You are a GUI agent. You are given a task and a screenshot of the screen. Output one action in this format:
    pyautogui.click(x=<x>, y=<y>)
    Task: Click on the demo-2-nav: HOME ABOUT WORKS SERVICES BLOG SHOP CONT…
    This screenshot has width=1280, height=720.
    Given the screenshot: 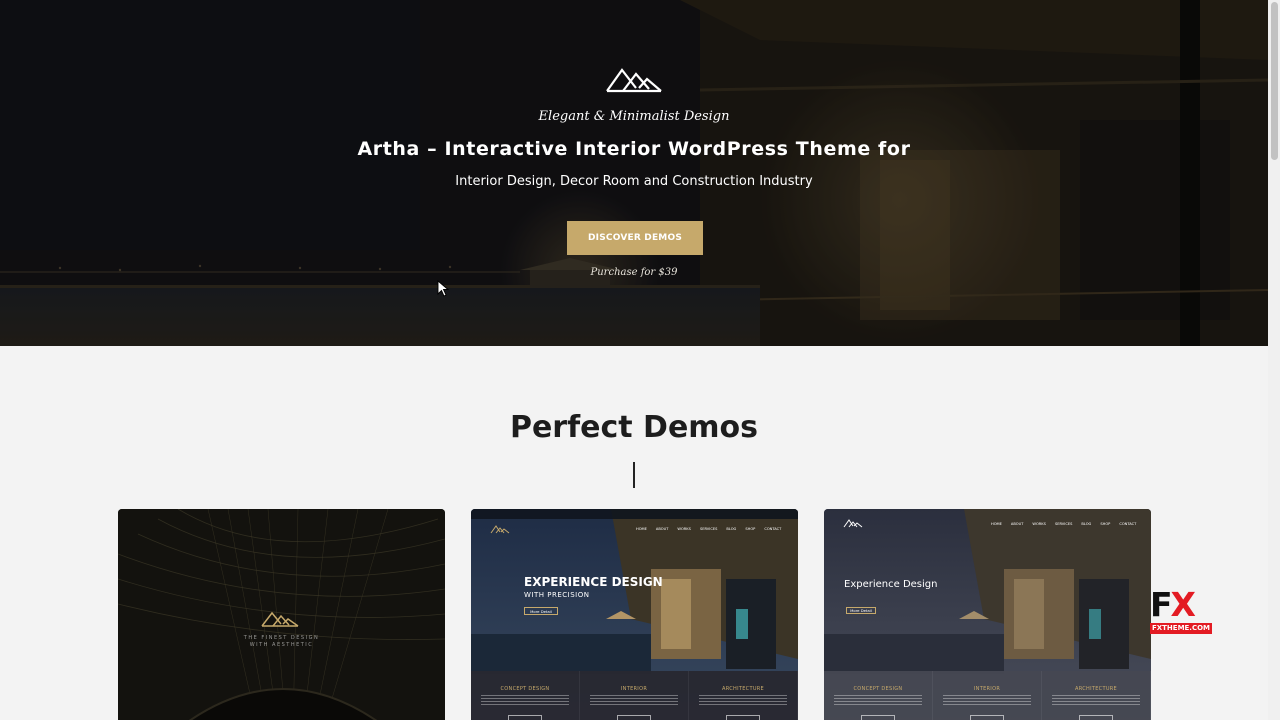 What is the action you would take?
    pyautogui.click(x=708, y=529)
    